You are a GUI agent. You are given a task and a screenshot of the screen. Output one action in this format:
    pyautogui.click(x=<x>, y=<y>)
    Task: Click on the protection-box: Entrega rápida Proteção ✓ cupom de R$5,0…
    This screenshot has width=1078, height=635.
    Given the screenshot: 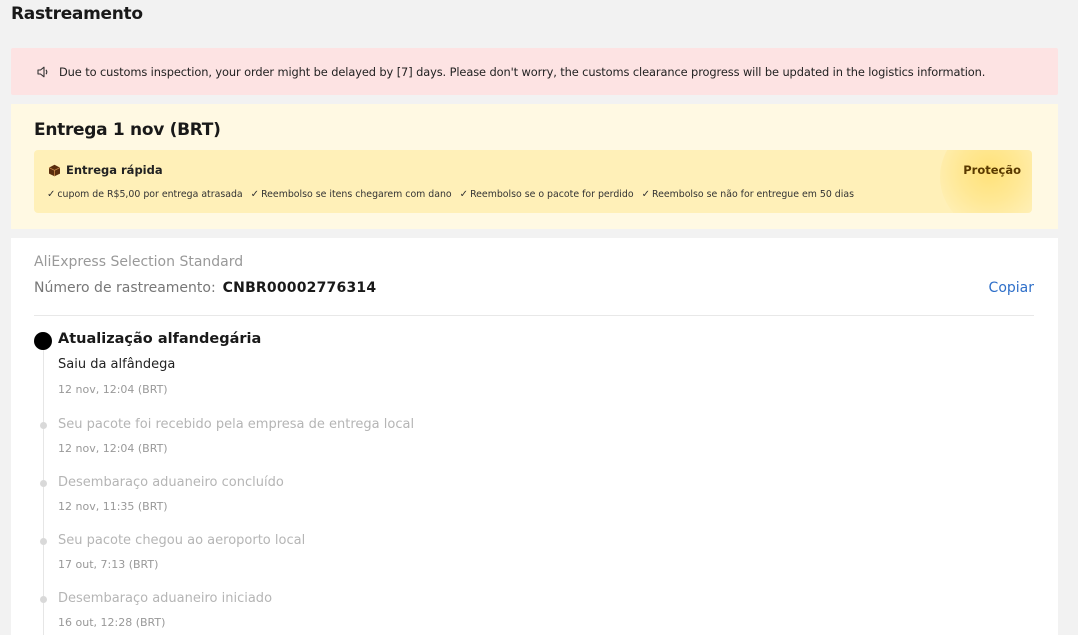 What is the action you would take?
    pyautogui.click(x=533, y=181)
    